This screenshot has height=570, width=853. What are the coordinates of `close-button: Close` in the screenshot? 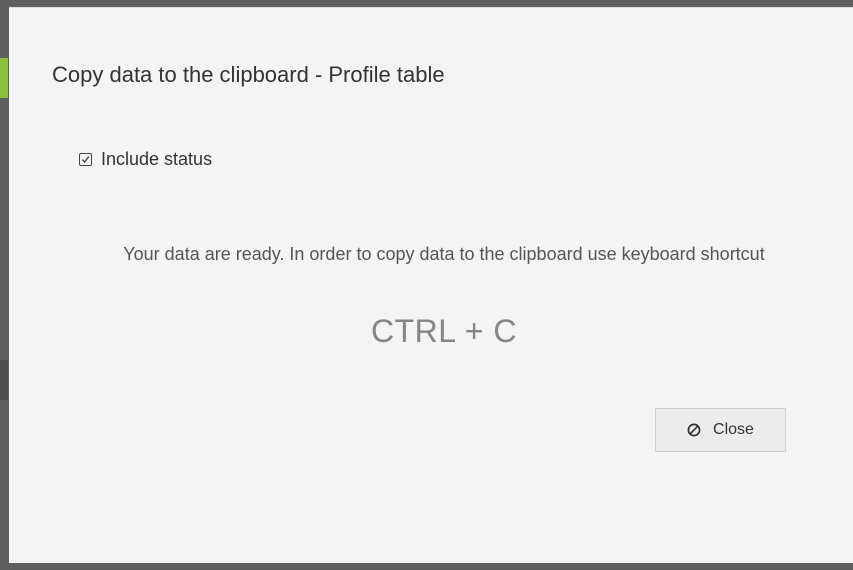 It's located at (720, 430).